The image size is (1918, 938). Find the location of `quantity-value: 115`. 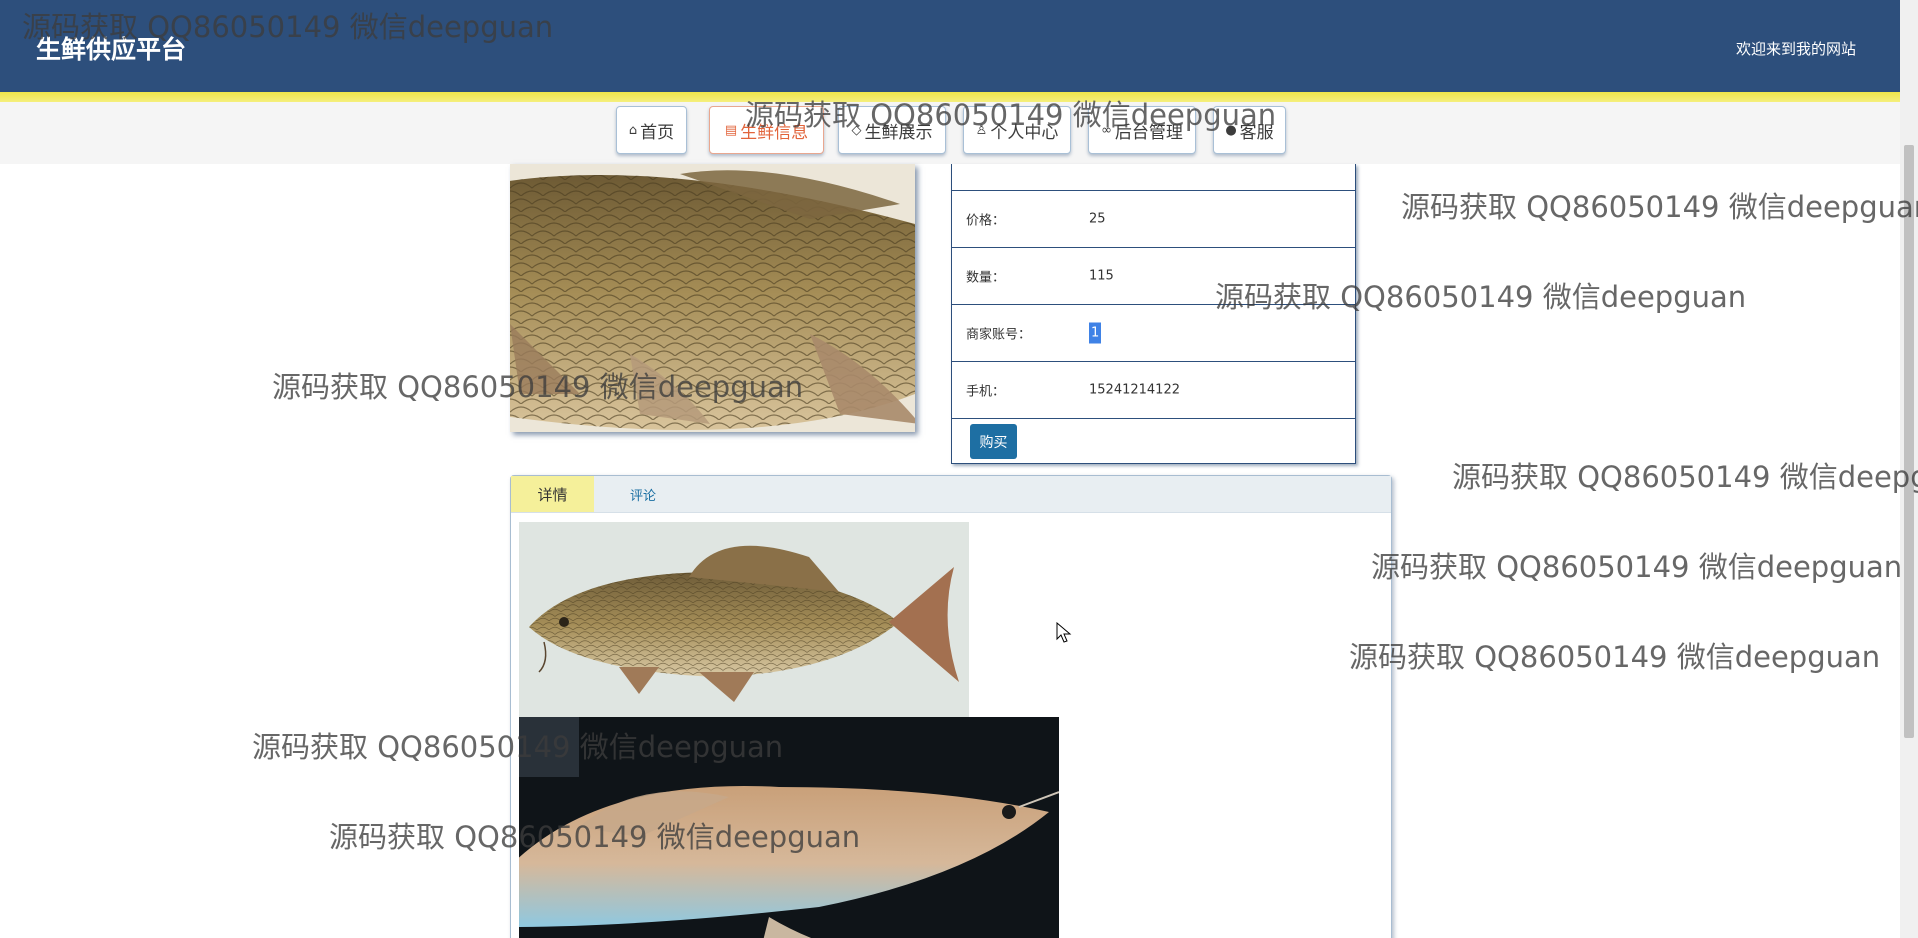

quantity-value: 115 is located at coordinates (1101, 276).